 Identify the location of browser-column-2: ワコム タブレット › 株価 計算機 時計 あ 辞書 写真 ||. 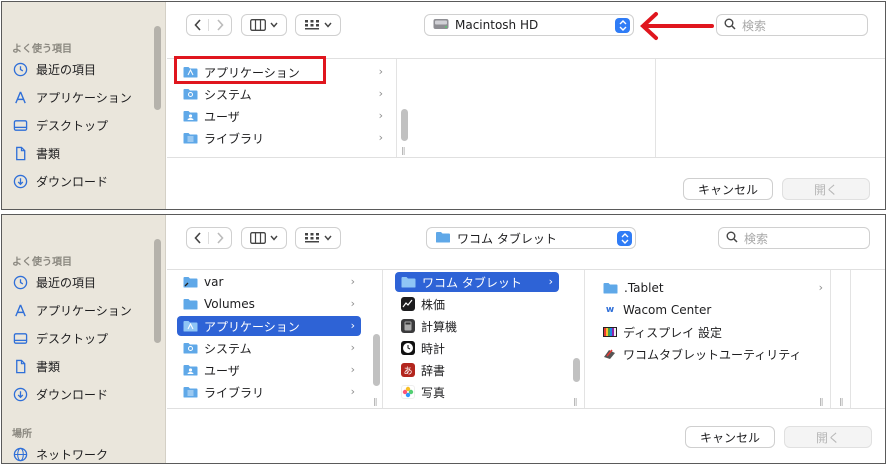
(484, 339).